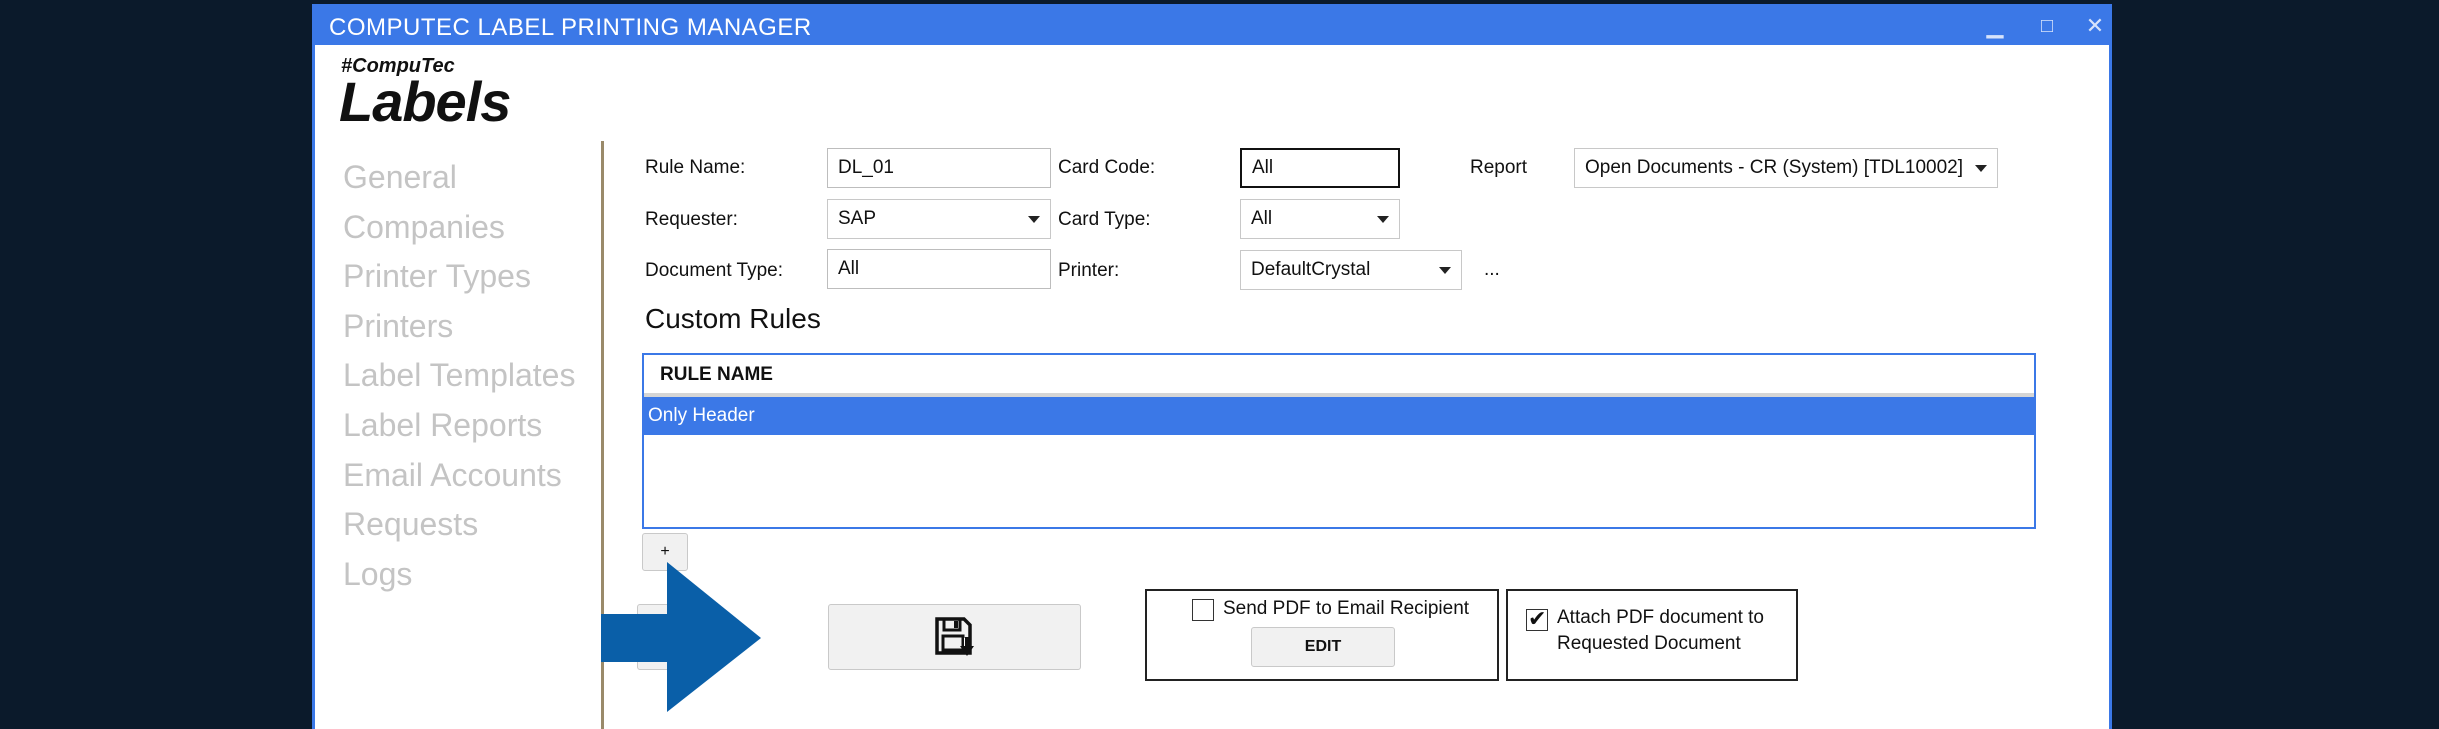  Describe the element at coordinates (2095, 26) in the screenshot. I see `close-icon: ✕` at that location.